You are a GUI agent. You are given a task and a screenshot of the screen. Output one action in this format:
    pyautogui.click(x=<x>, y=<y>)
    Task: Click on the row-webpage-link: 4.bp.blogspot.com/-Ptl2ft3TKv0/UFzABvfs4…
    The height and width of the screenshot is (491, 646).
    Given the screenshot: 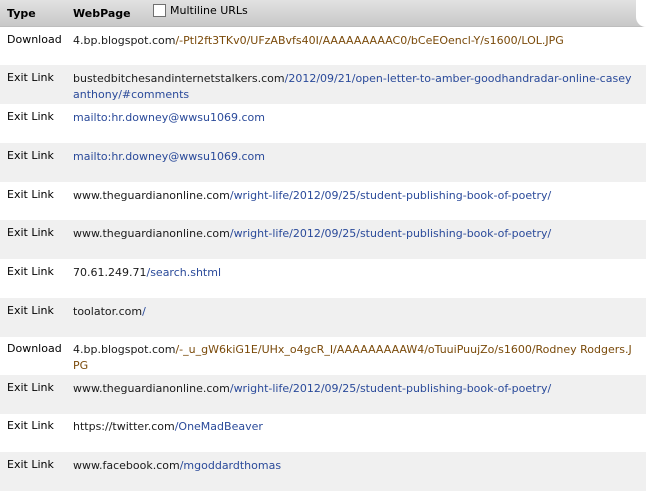 What is the action you would take?
    pyautogui.click(x=353, y=41)
    